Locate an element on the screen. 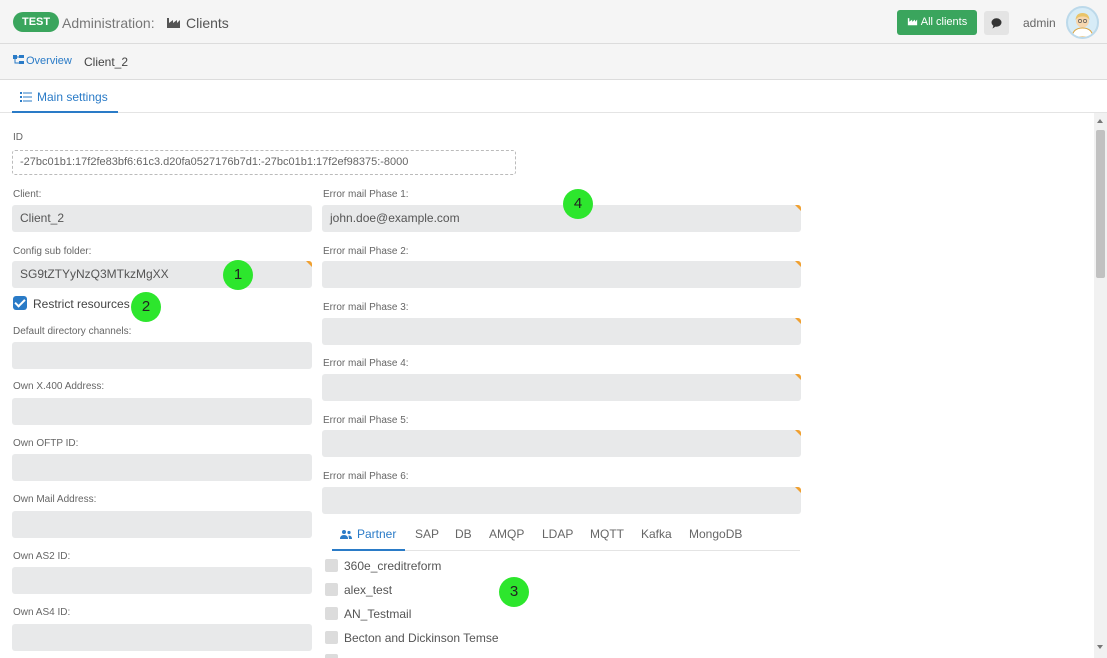  own-mail-label: Own Mail Address: is located at coordinates (55, 499).